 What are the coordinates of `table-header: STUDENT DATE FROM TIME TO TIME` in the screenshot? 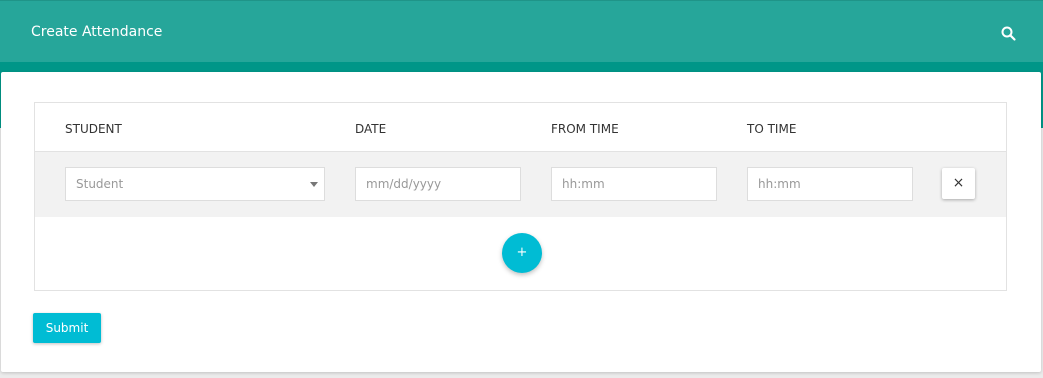 It's located at (520, 127).